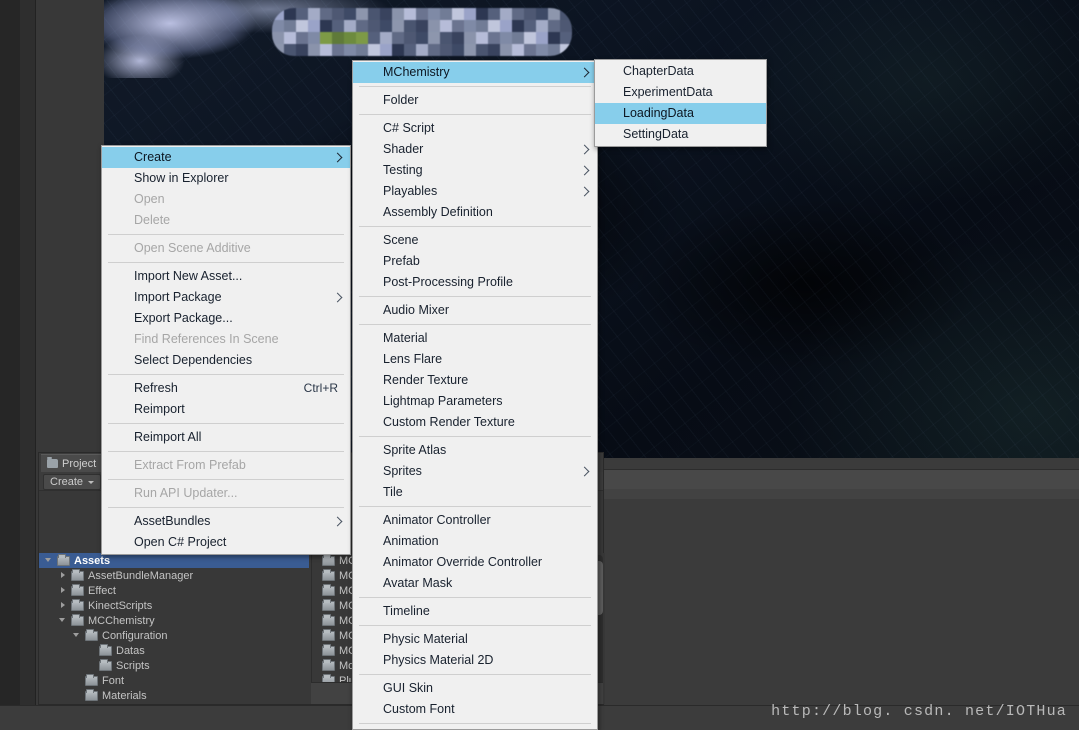 Image resolution: width=1079 pixels, height=730 pixels. I want to click on menu-item-label: Reimport, so click(159, 409).